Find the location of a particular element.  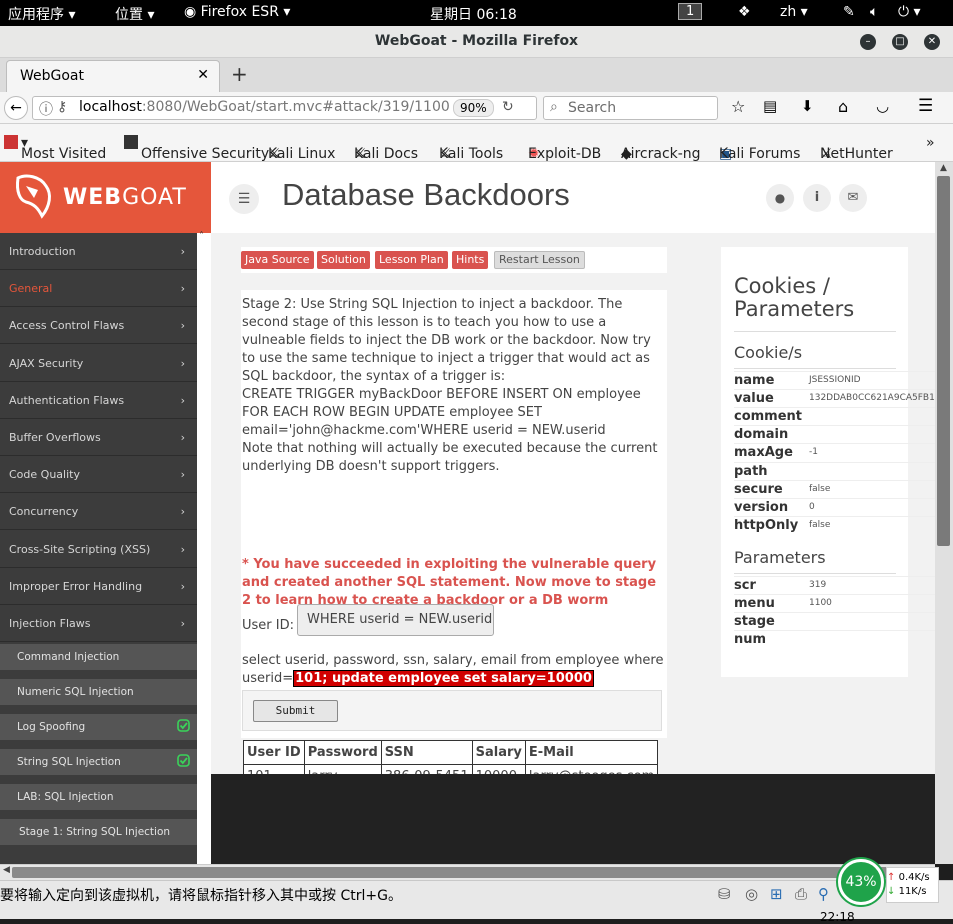

page-vertical-scrollbar: ▲ is located at coordinates (944, 513).